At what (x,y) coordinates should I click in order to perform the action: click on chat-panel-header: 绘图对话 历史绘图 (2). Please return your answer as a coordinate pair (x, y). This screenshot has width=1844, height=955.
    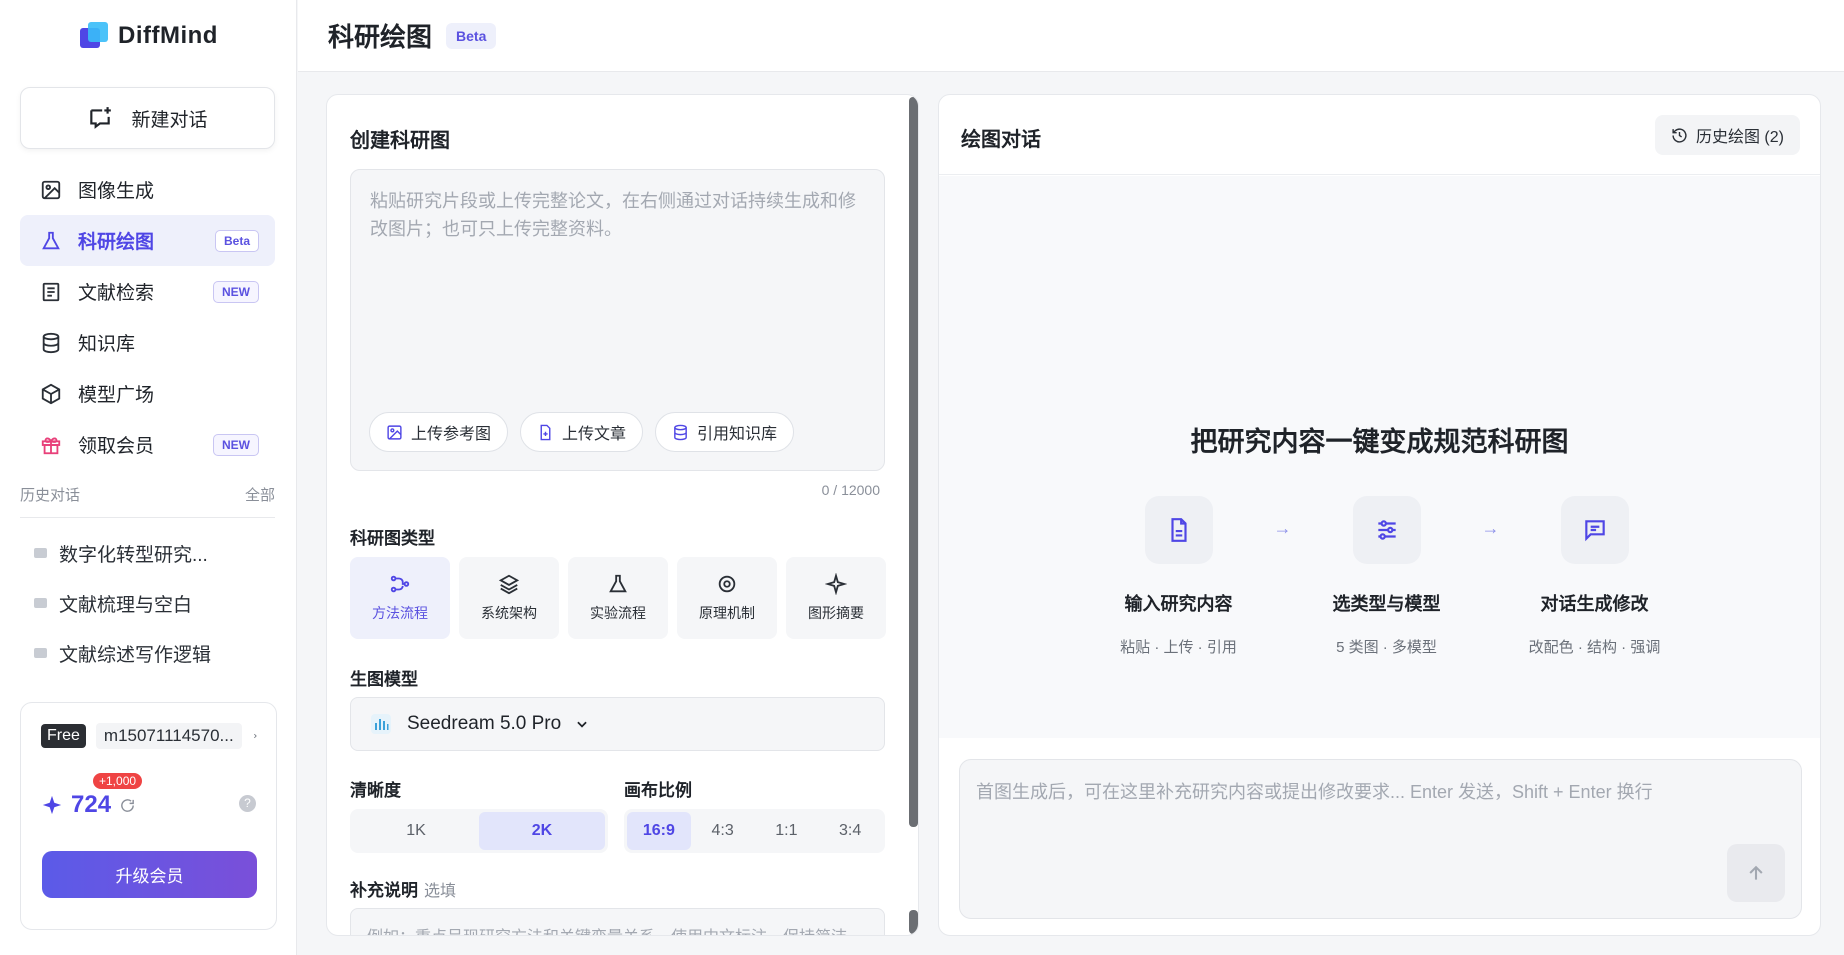
    Looking at the image, I should click on (1379, 135).